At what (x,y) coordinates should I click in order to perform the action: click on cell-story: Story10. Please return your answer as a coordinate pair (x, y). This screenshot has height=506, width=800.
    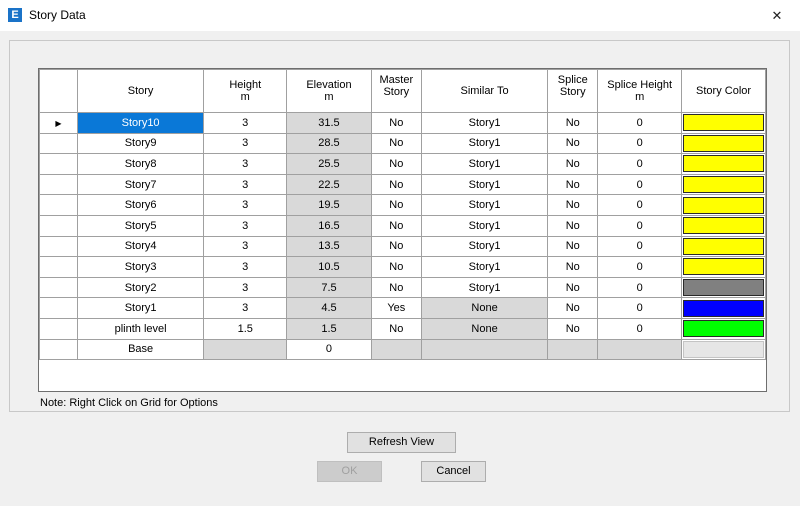
    Looking at the image, I should click on (140, 123).